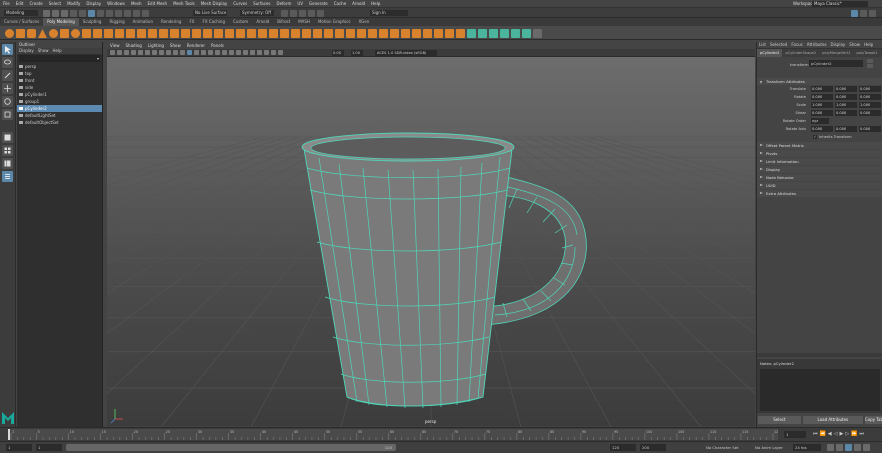 This screenshot has height=453, width=882. What do you see at coordinates (217, 45) in the screenshot?
I see `viewport-menu-panels: Panels` at bounding box center [217, 45].